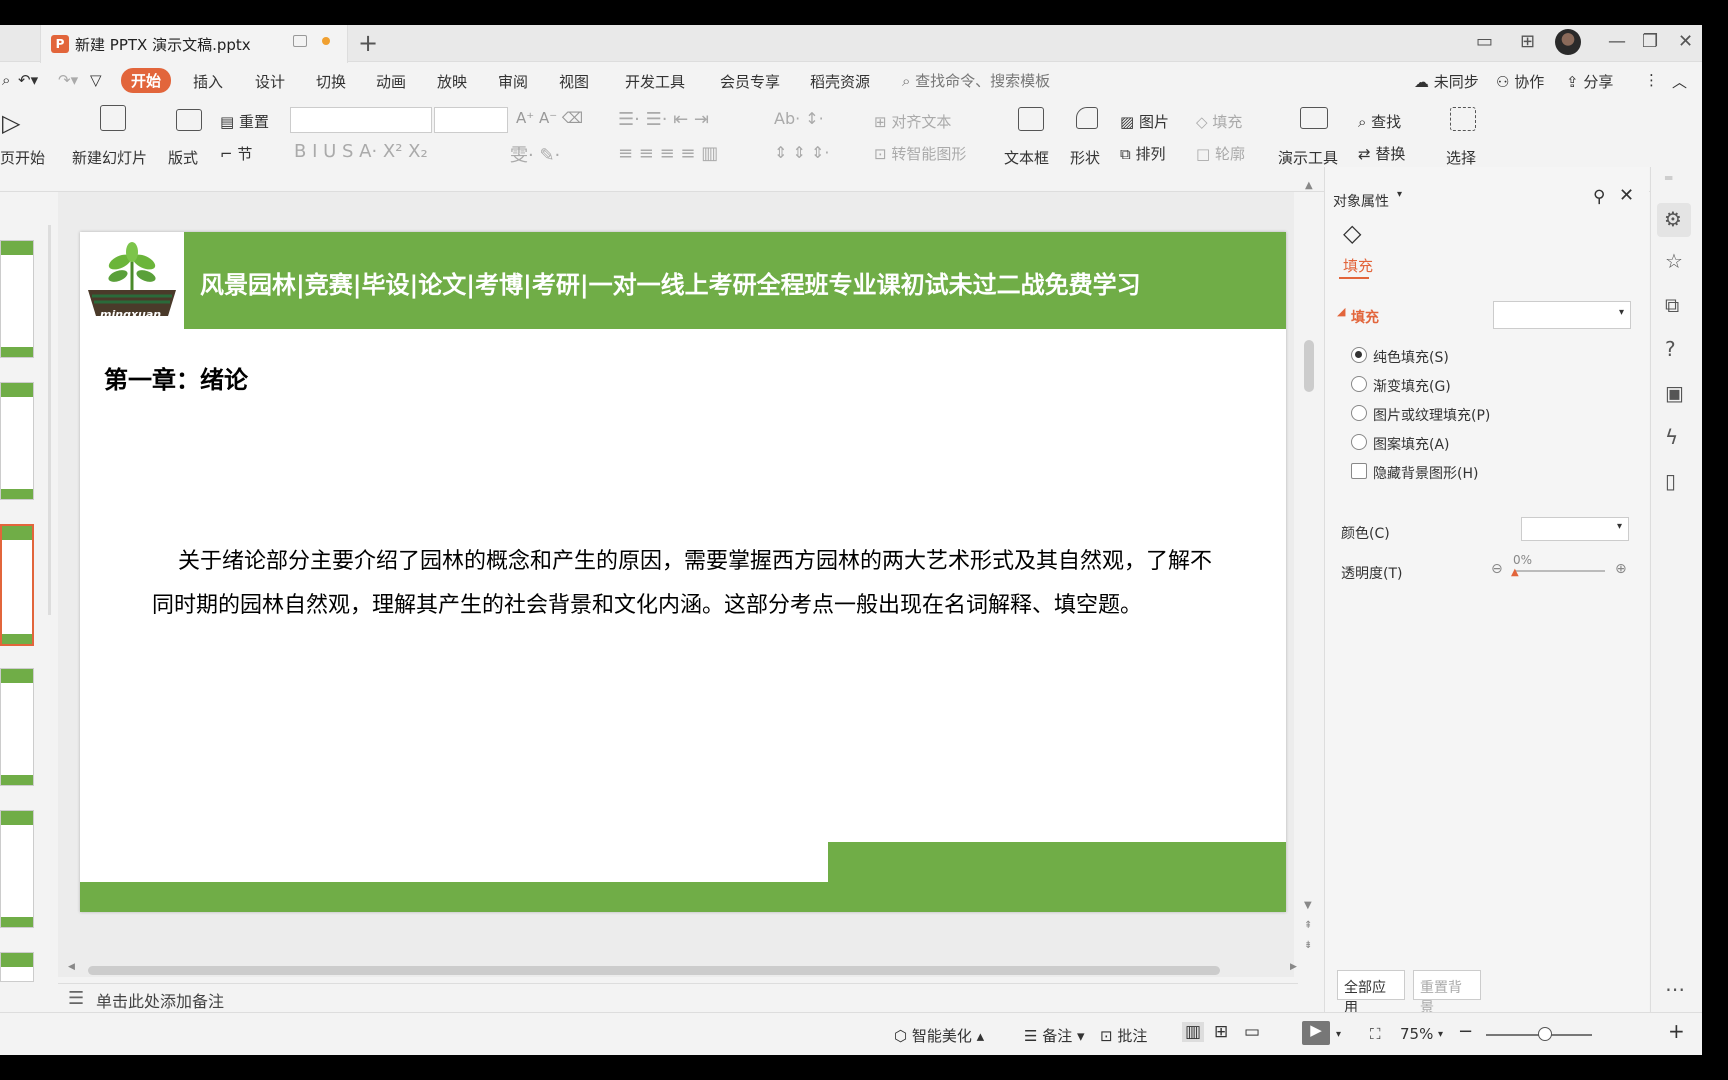 The width and height of the screenshot is (1728, 1080). Describe the element at coordinates (1575, 529) in the screenshot. I see `color-picker-dropdown: ▾` at that location.